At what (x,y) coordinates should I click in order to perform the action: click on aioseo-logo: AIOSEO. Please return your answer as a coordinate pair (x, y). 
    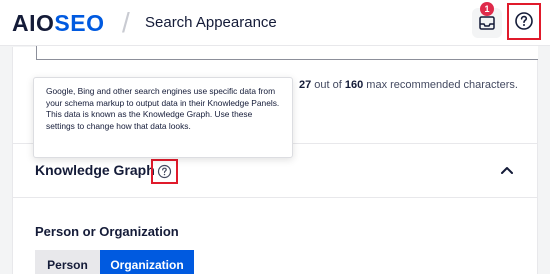
    Looking at the image, I should click on (58, 23).